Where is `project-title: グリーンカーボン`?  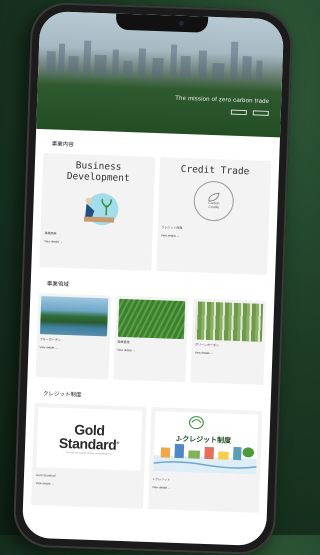
project-title: グリーンカーボン is located at coordinates (206, 345).